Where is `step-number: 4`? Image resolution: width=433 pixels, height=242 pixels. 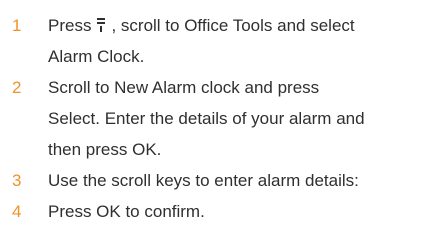
step-number: 4 is located at coordinates (17, 211).